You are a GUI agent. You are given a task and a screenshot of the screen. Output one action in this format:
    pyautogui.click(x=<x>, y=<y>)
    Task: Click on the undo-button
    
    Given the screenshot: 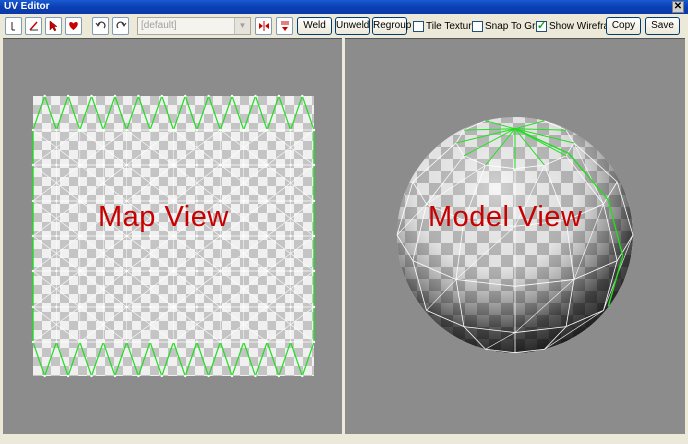 What is the action you would take?
    pyautogui.click(x=100, y=26)
    